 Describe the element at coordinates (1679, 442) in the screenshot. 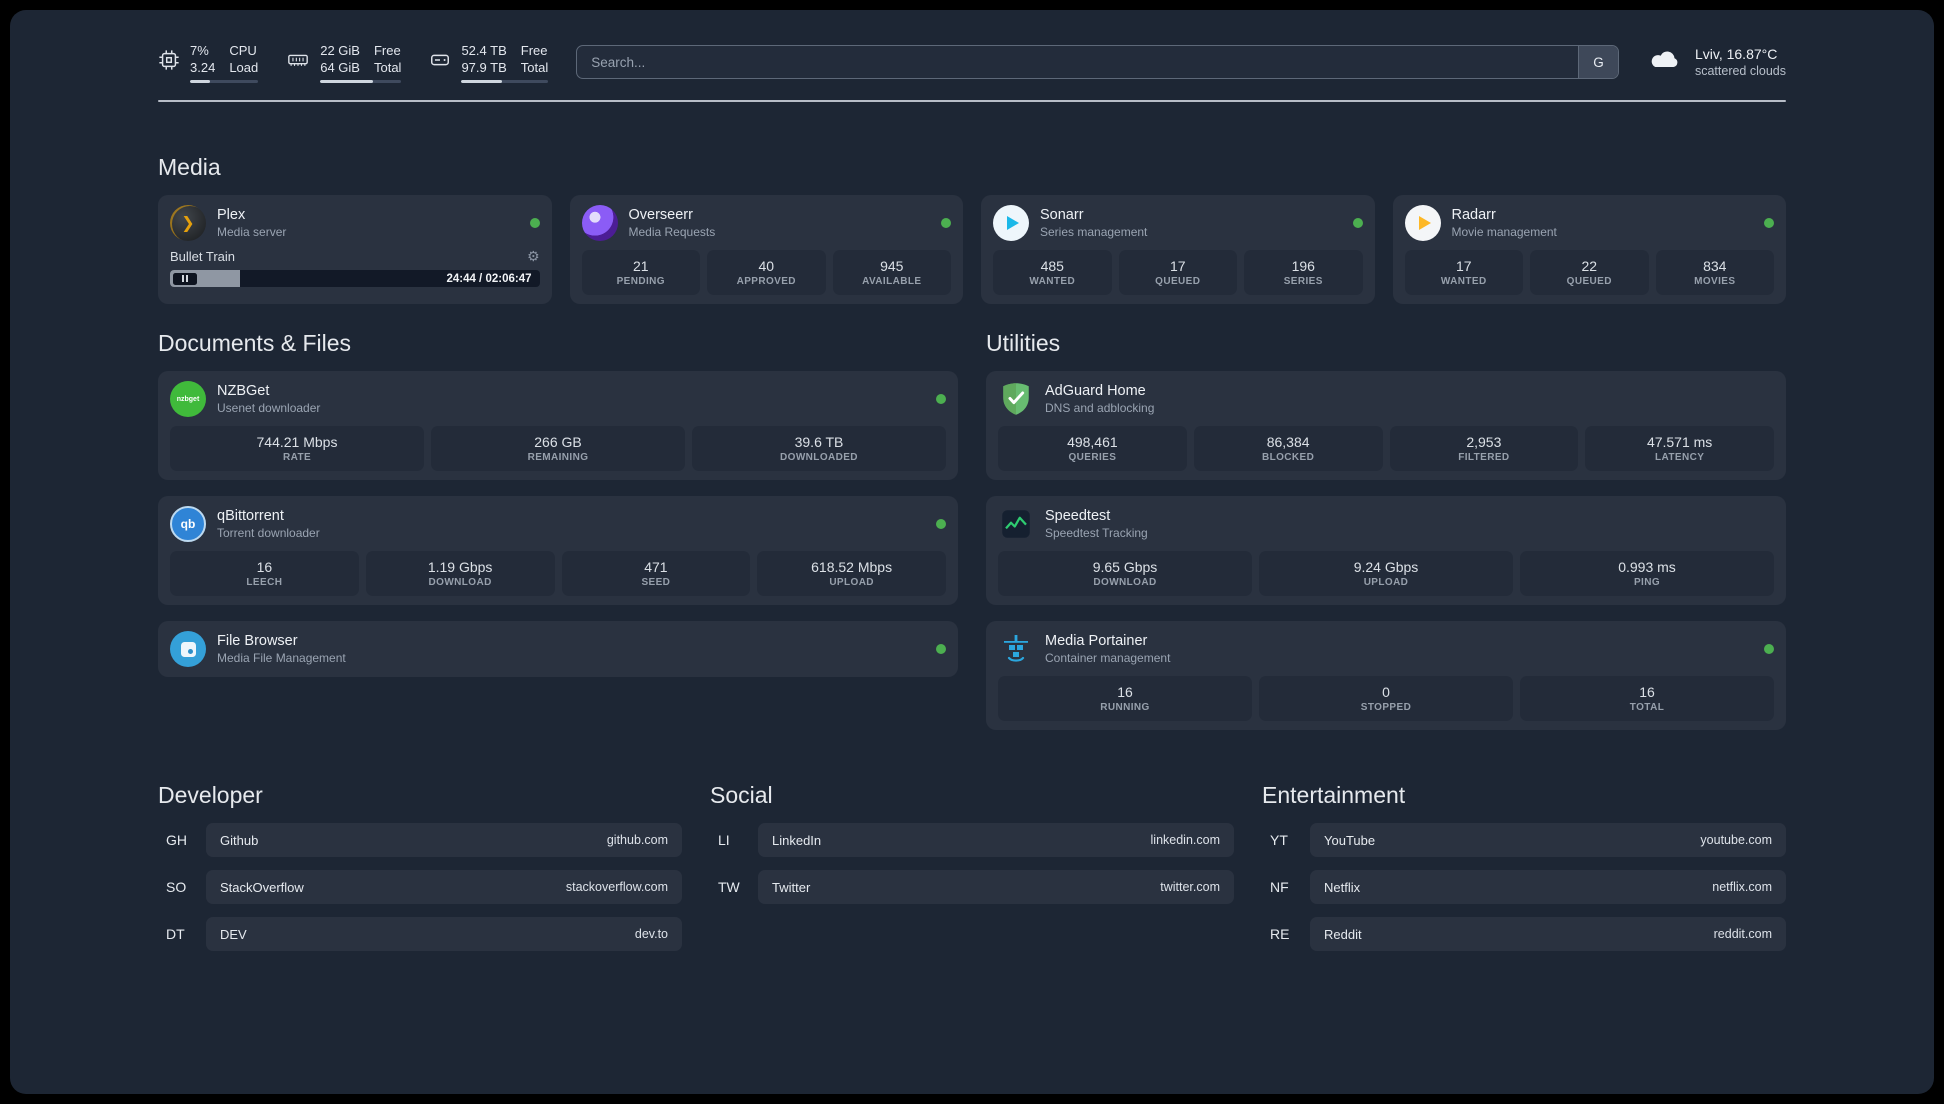

I see `stat-value: 47.571 ms` at that location.